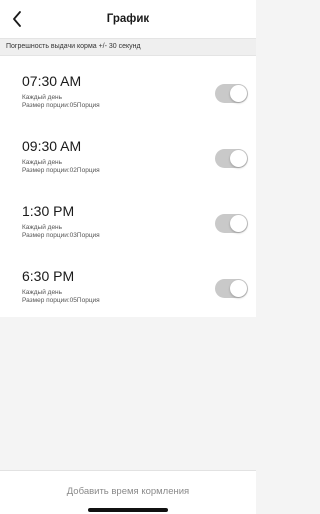 The height and width of the screenshot is (514, 320). Describe the element at coordinates (48, 211) in the screenshot. I see `feeding-time: 1:30 PM` at that location.